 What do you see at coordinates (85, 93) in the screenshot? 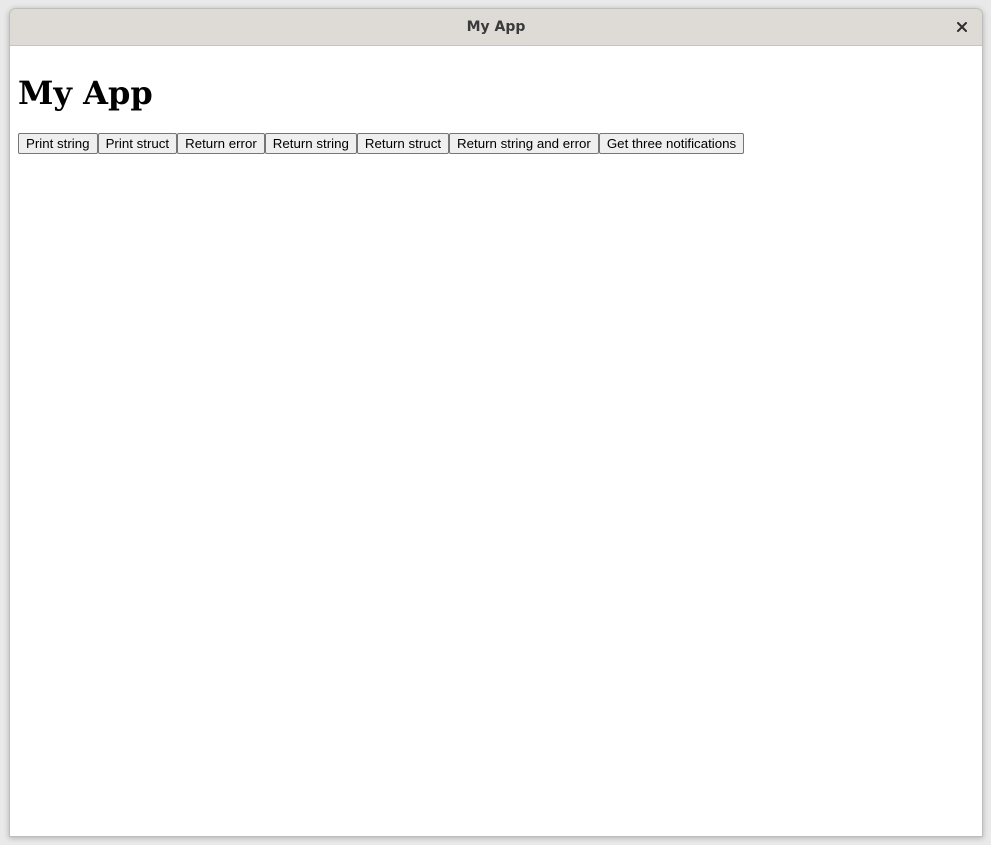
I see `page-title: My App` at bounding box center [85, 93].